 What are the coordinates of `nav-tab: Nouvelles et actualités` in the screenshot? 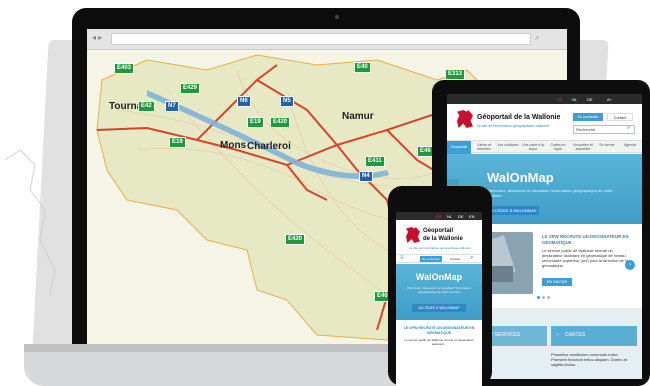 It's located at (583, 147).